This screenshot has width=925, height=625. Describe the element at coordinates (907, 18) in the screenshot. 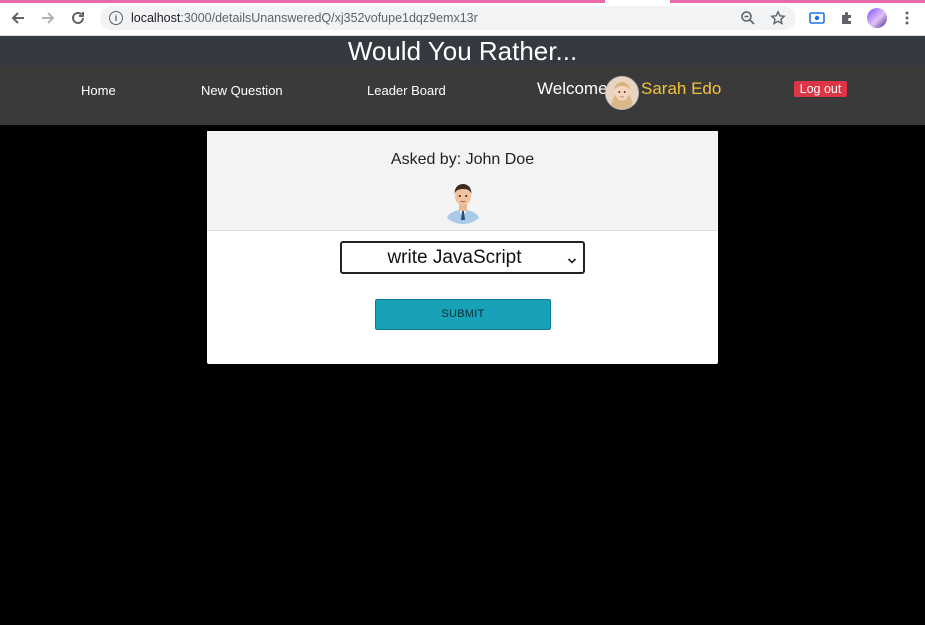

I see `more-menu-icon` at that location.